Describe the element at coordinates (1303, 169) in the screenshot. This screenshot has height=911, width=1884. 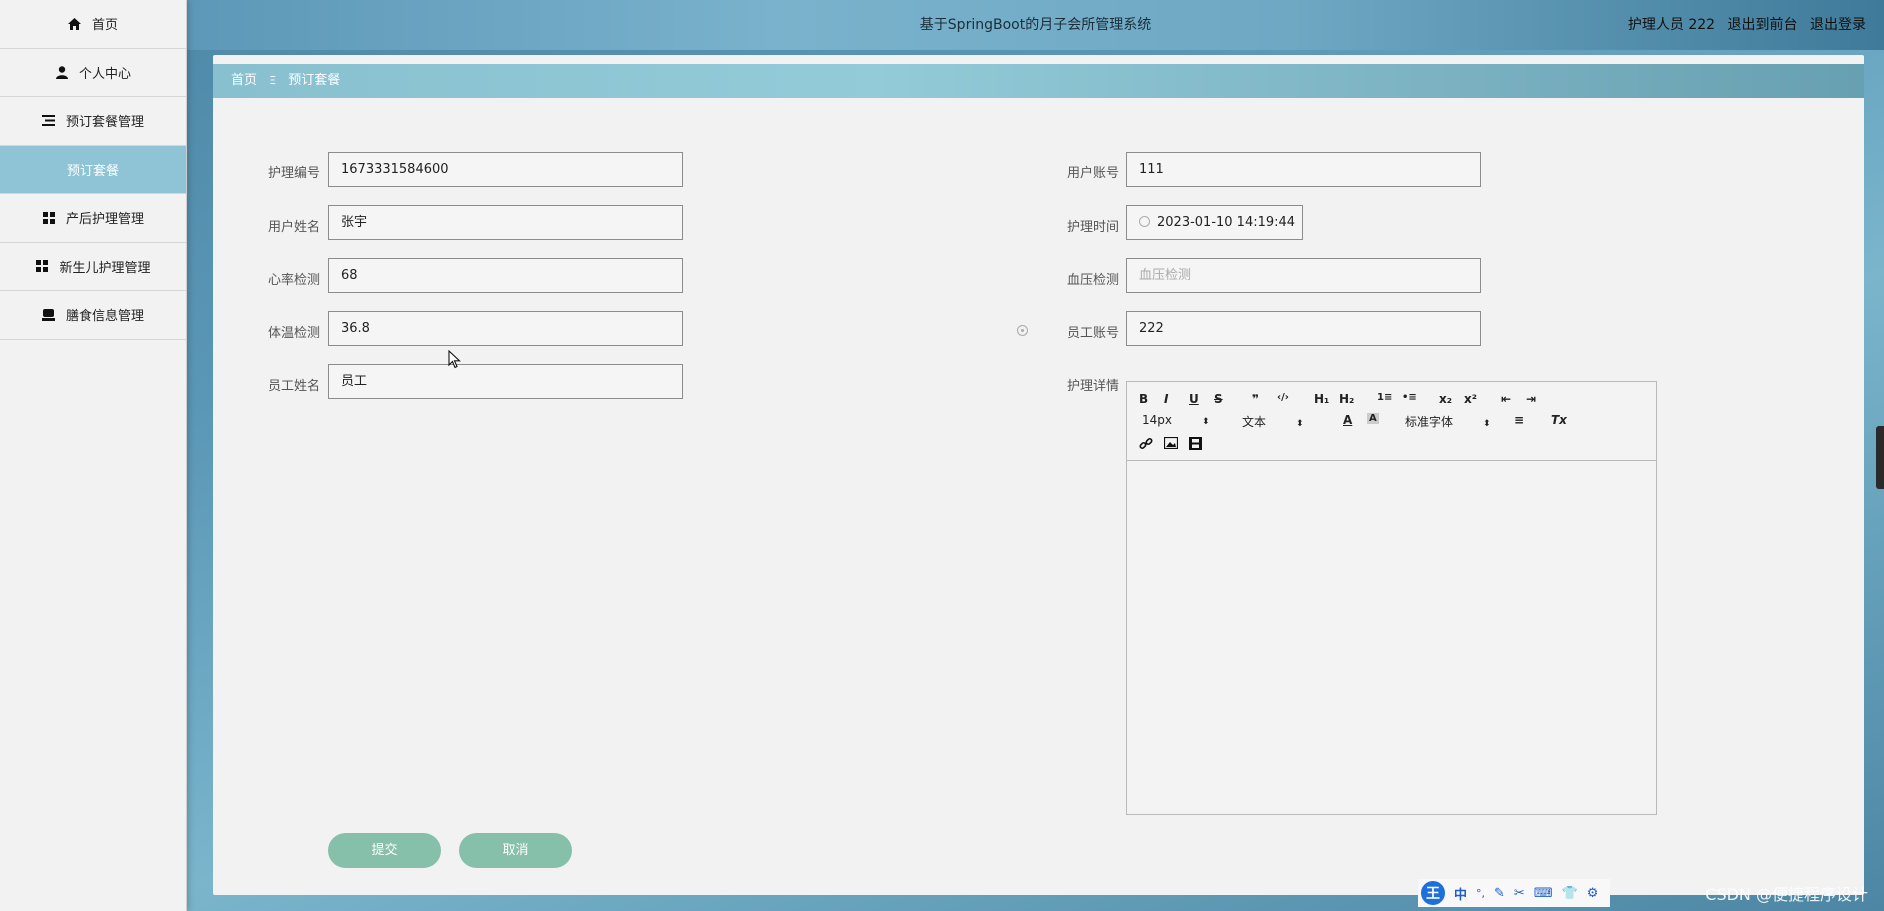
I see `user-account-input: 111` at that location.